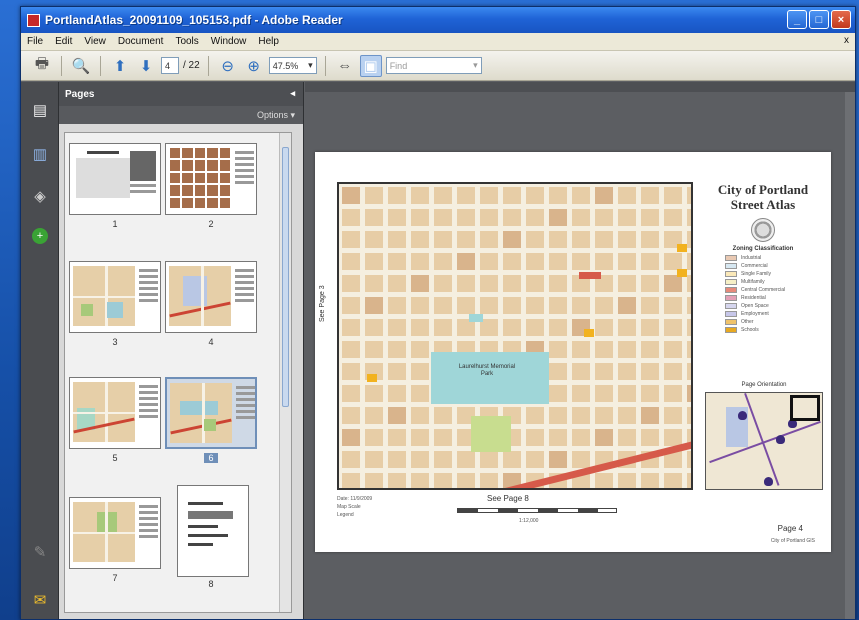  Describe the element at coordinates (292, 93) in the screenshot. I see `collapse-icon: ◂` at that location.